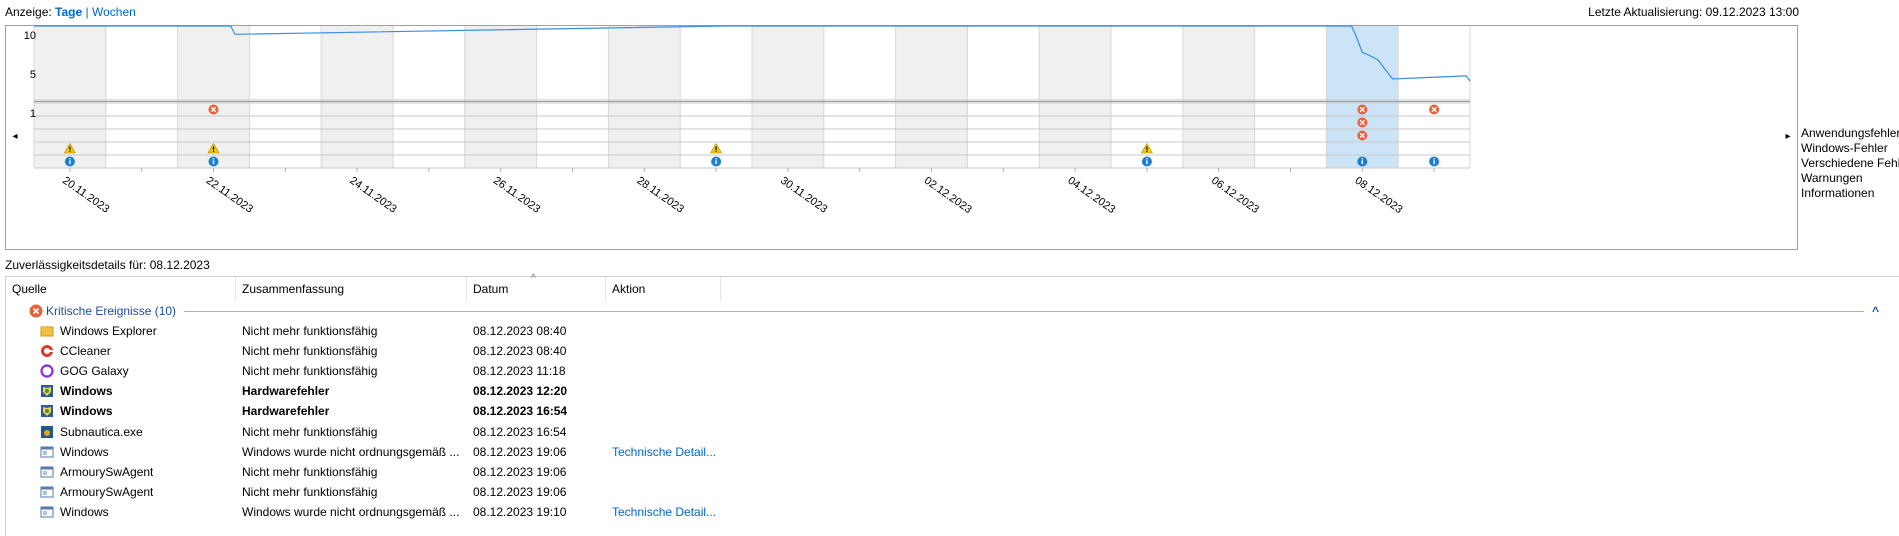 The image size is (1899, 536). What do you see at coordinates (85, 351) in the screenshot?
I see `source-cell: CCleaner` at bounding box center [85, 351].